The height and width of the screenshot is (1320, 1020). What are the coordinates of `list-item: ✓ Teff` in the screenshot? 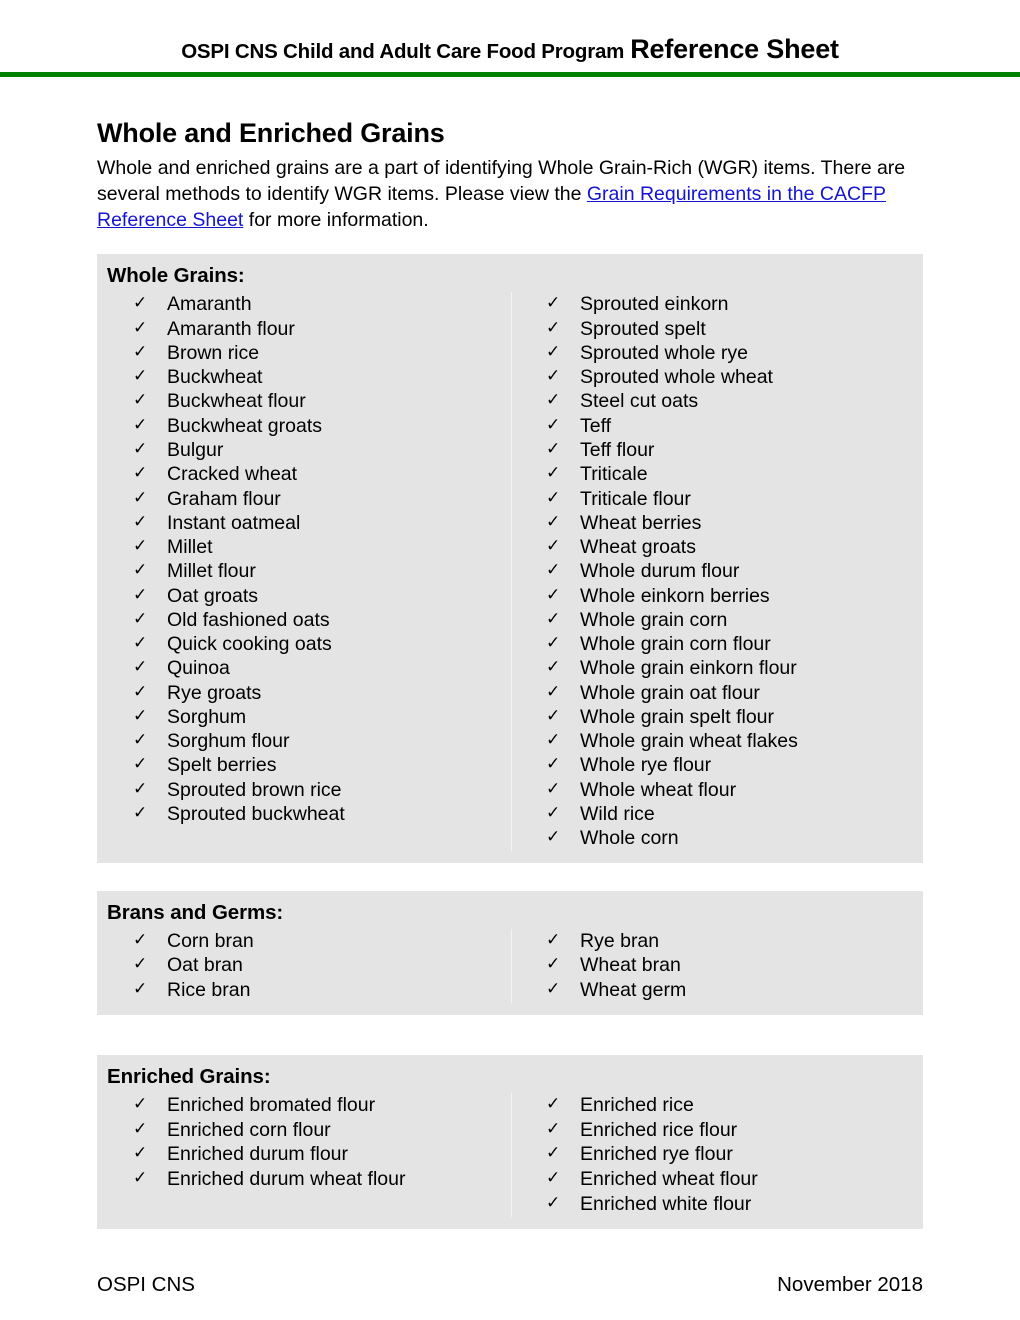 It's located at (734, 426).